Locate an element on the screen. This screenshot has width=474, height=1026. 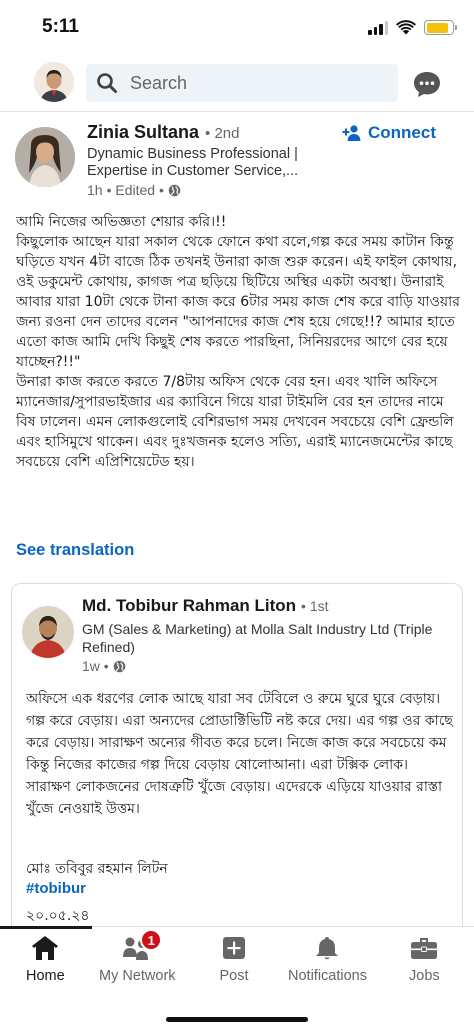
post-time: 1h is located at coordinates (95, 190).